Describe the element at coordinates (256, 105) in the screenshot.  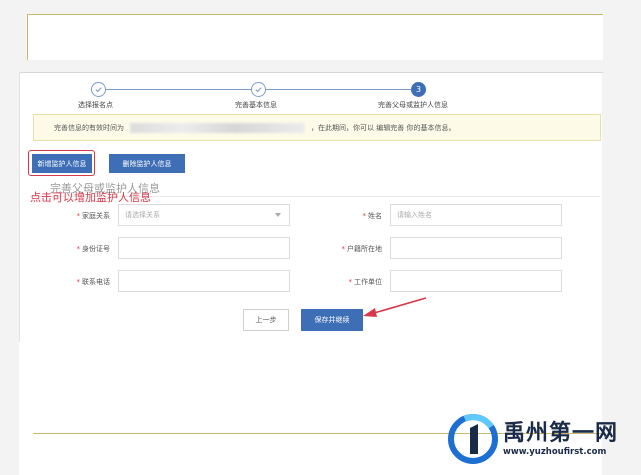
I see `step-2-label: 完善基本信息` at that location.